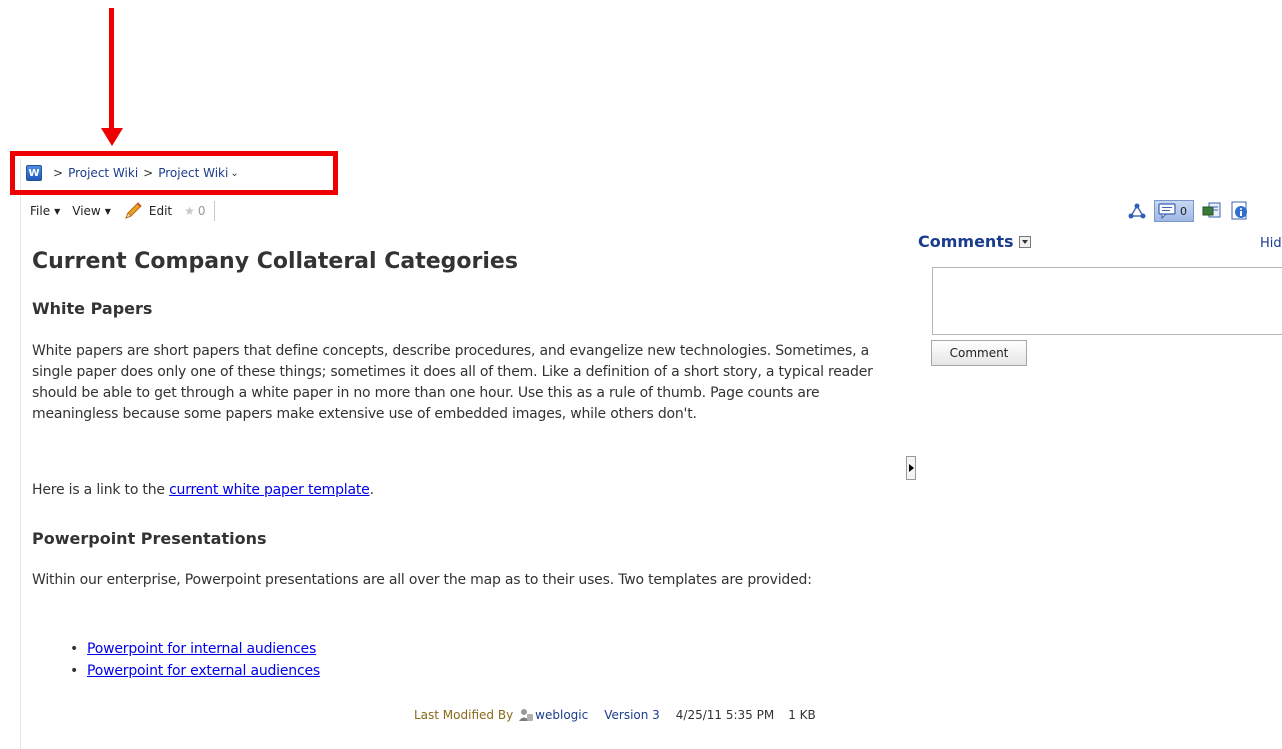 This screenshot has height=749, width=1282. Describe the element at coordinates (122, 211) in the screenshot. I see `page-toolbar: File ▼ View ▼ Edit ★ 0` at that location.